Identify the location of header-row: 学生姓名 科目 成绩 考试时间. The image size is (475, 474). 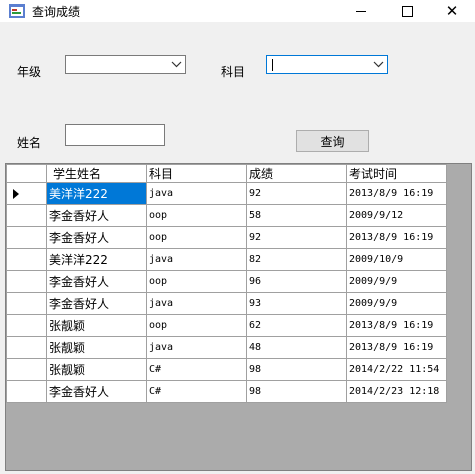
(226, 173).